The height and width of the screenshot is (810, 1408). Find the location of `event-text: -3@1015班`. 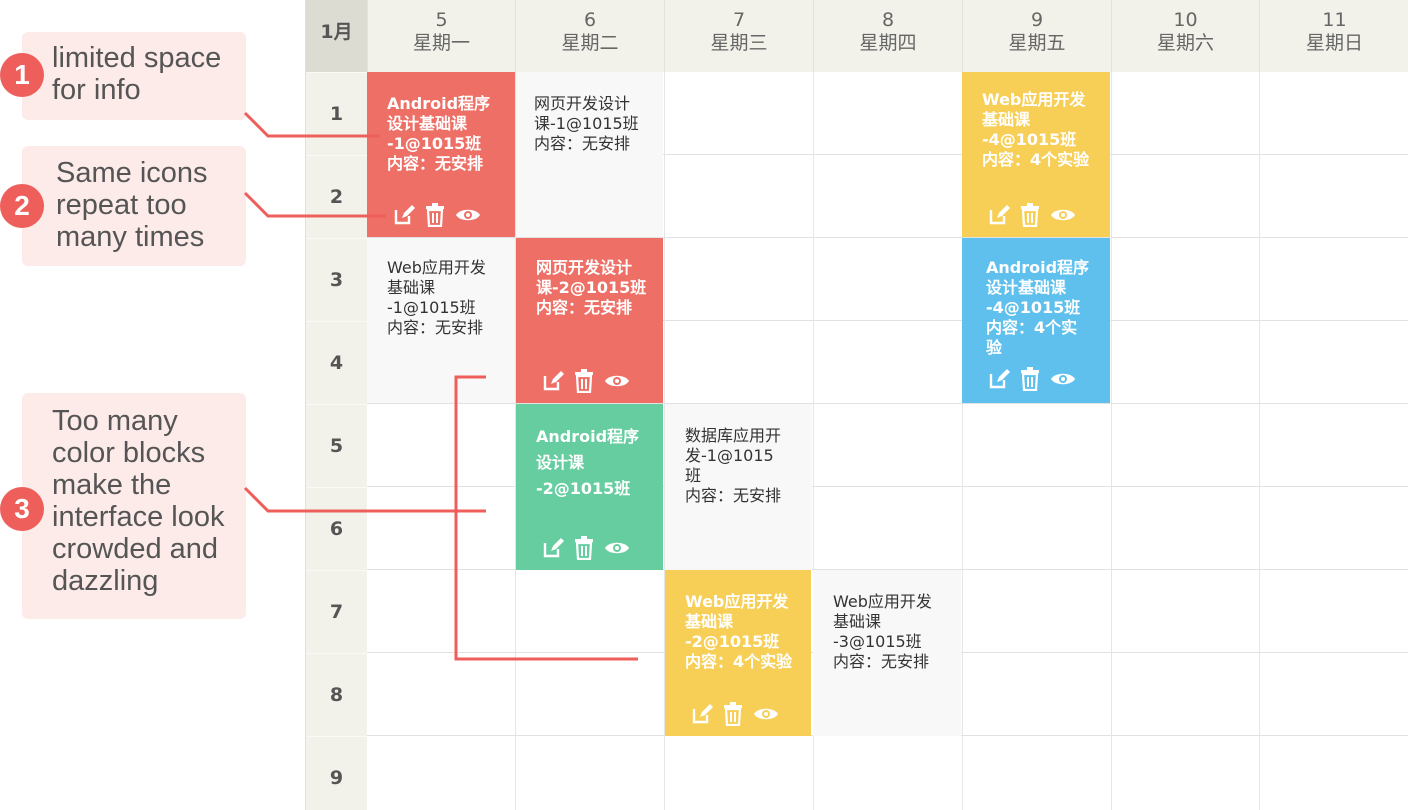

event-text: -3@1015班 is located at coordinates (877, 641).